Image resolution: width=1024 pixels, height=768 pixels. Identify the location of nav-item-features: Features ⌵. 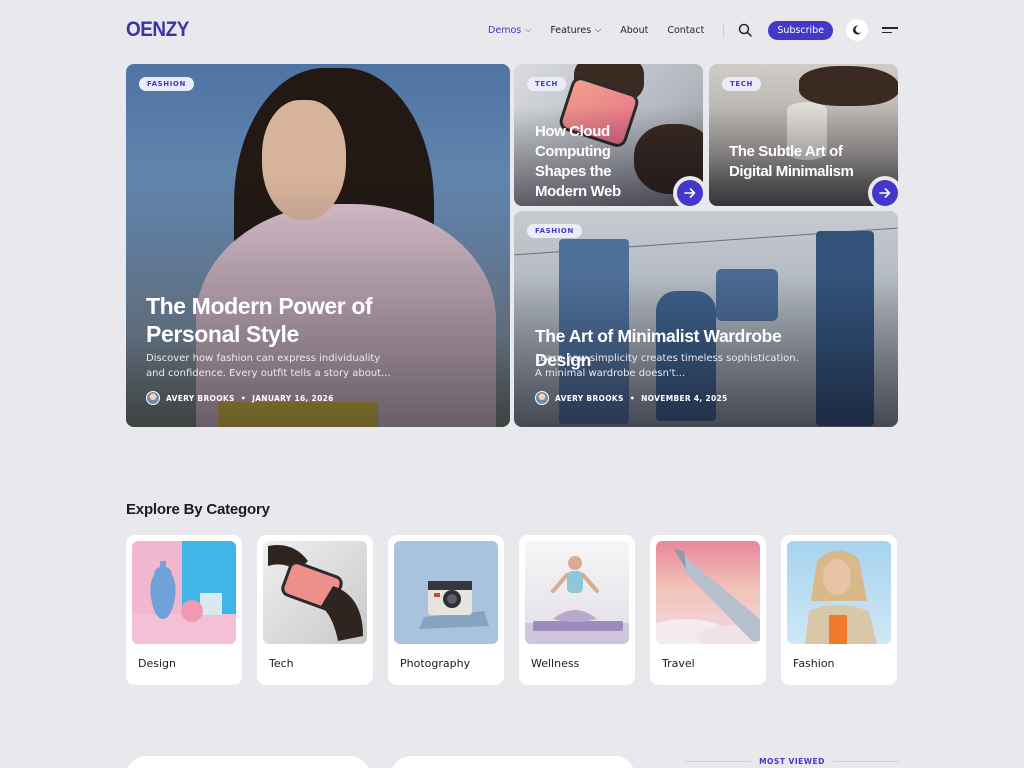
(575, 30).